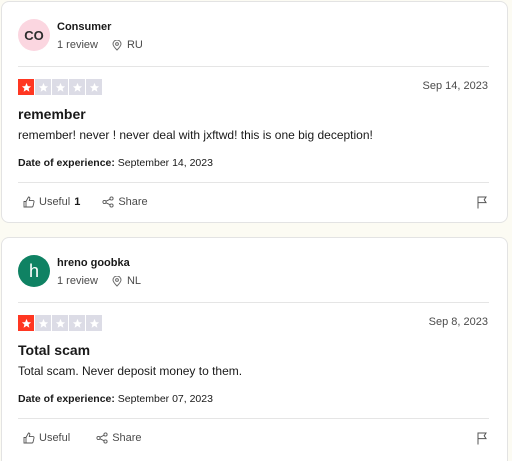 The height and width of the screenshot is (461, 512). What do you see at coordinates (134, 45) in the screenshot?
I see `country-code: RU` at bounding box center [134, 45].